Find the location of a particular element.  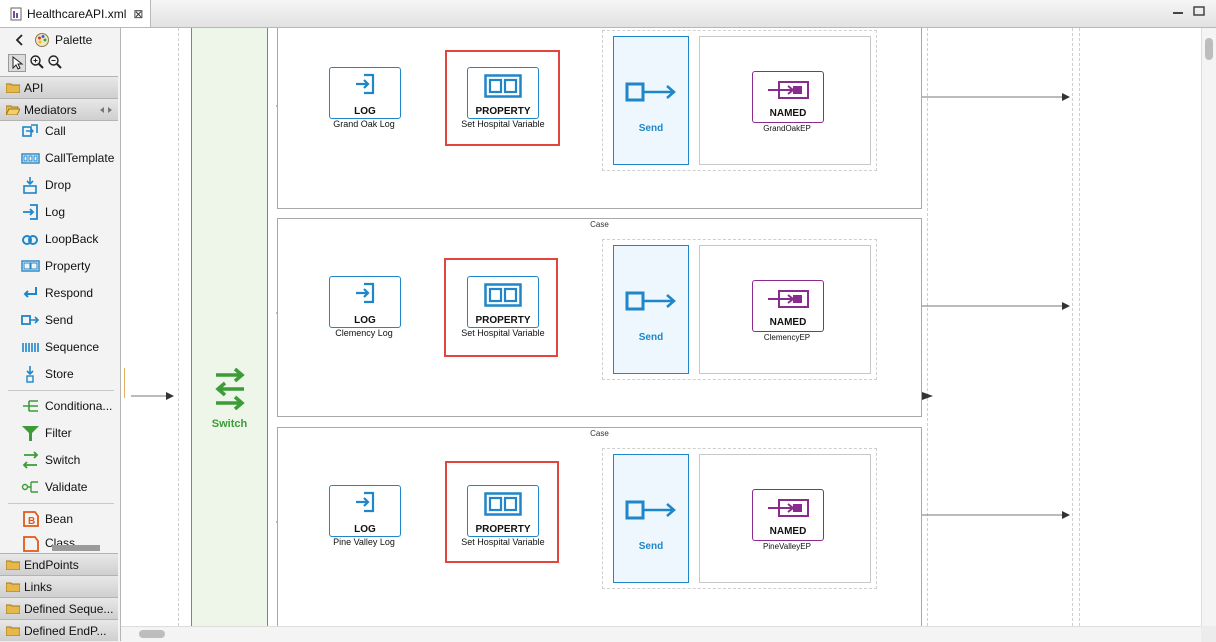

palette-item-label: Bean is located at coordinates (59, 519).